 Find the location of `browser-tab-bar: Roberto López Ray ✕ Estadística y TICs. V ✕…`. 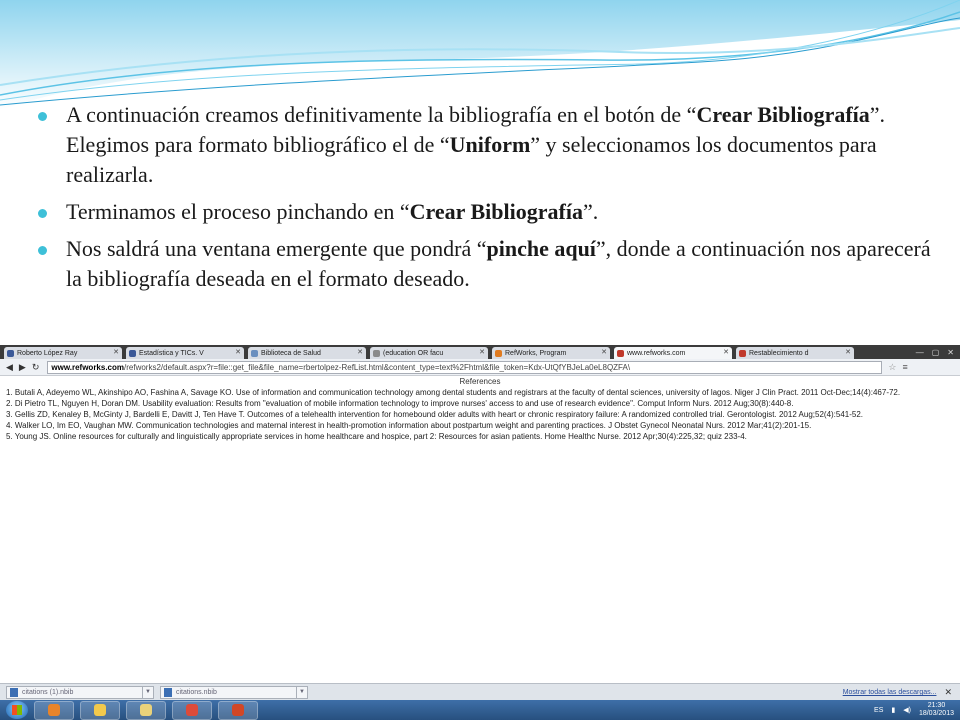

browser-tab-bar: Roberto López Ray ✕ Estadística y TICs. V ✕… is located at coordinates (480, 352).